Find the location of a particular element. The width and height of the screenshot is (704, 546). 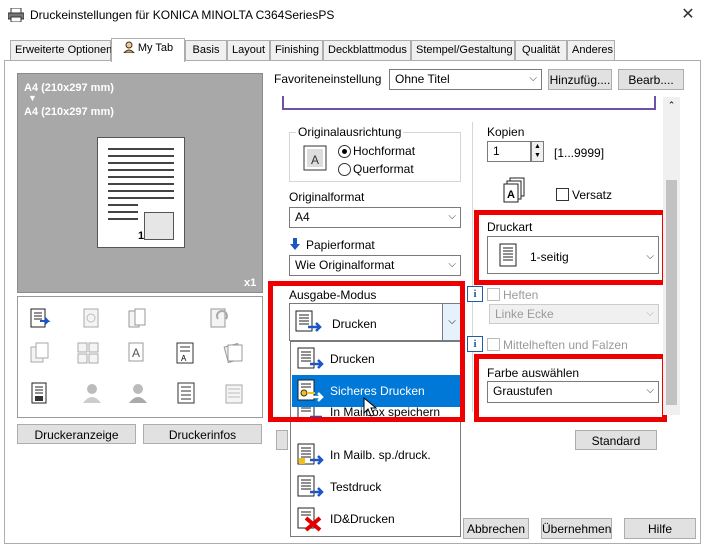

copies-input: 1 is located at coordinates (509, 151).